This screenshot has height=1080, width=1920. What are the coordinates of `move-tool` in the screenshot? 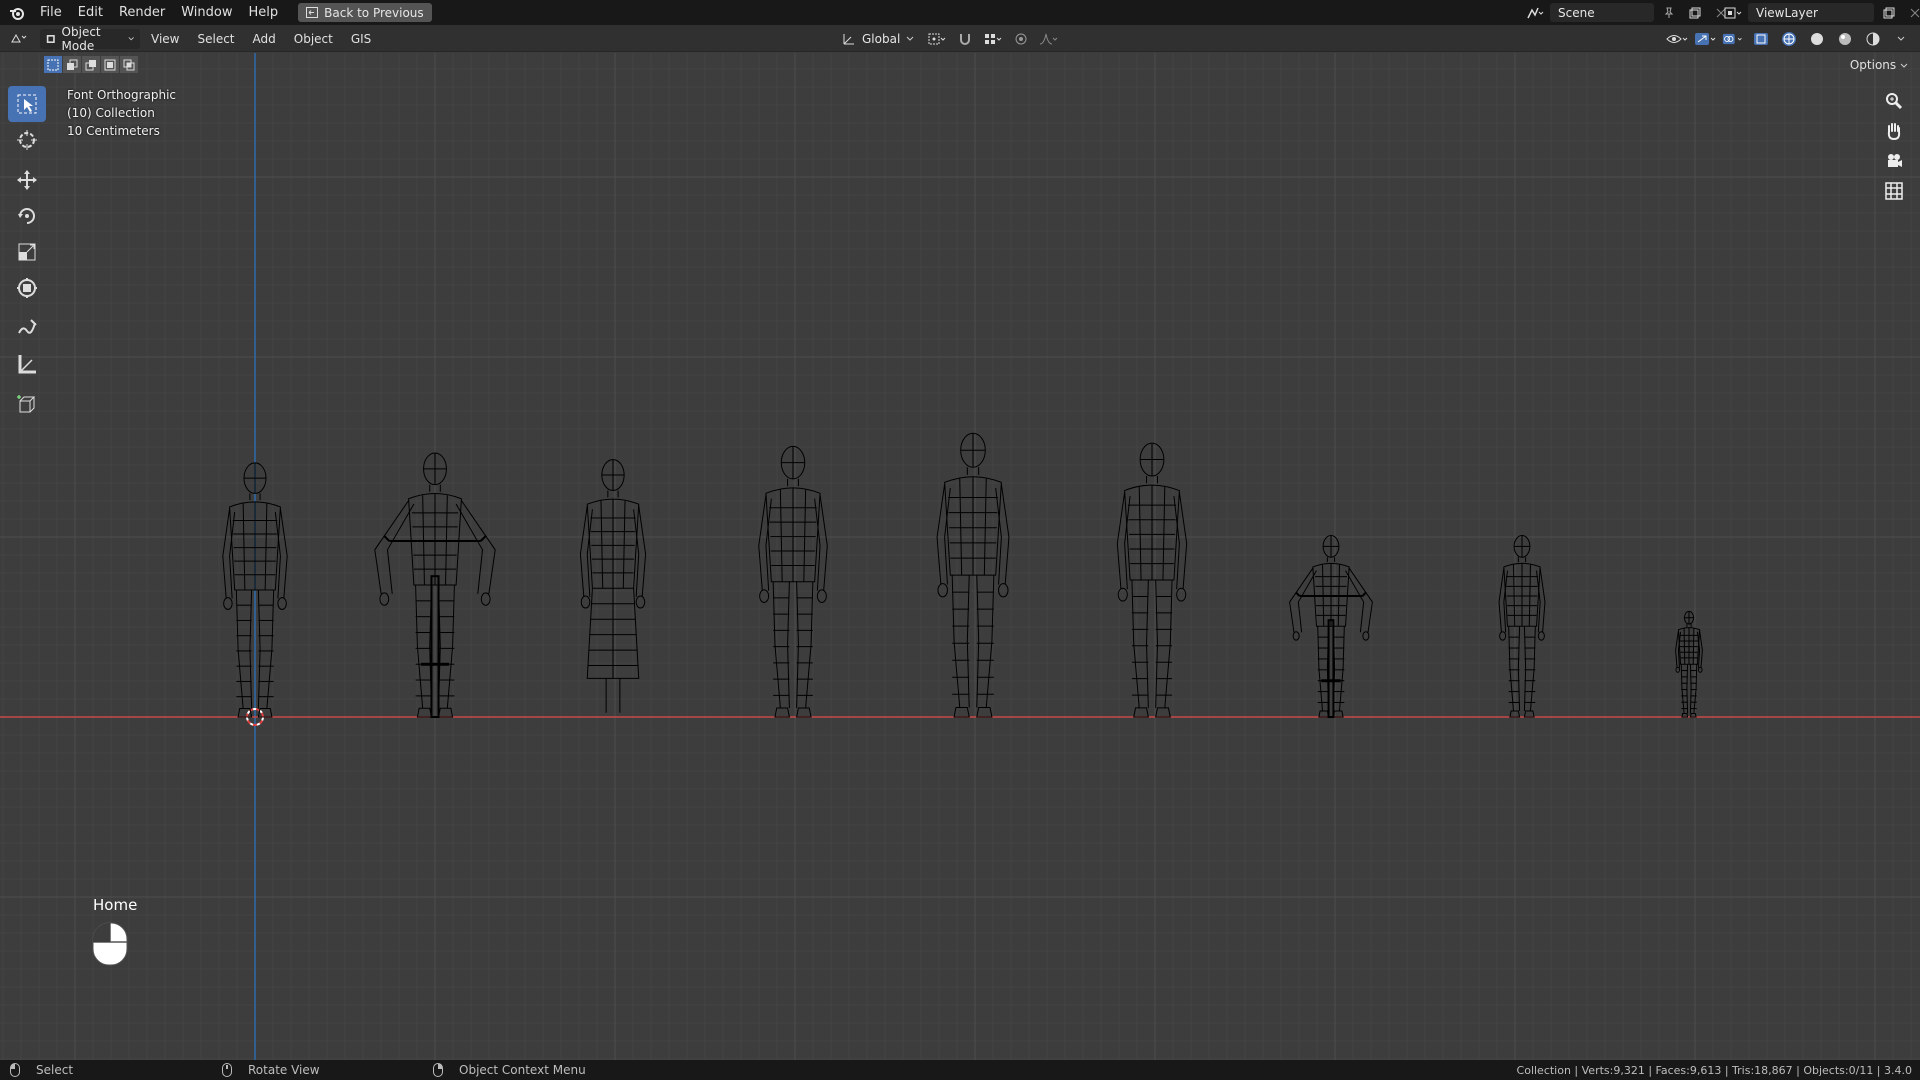 It's located at (27, 180).